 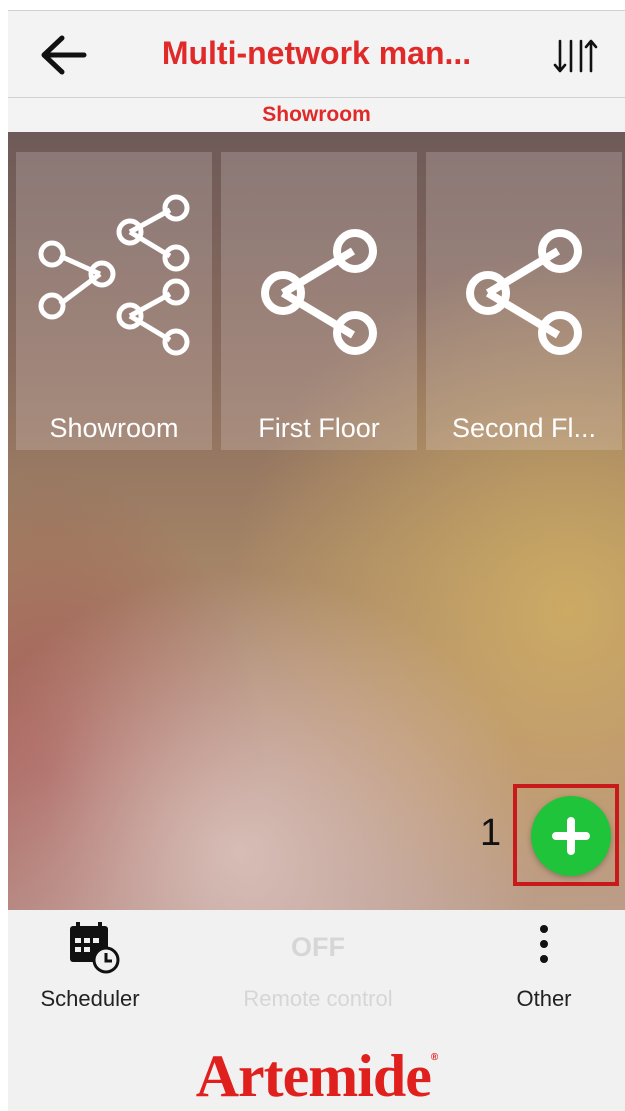 I want to click on back-button, so click(x=63, y=55).